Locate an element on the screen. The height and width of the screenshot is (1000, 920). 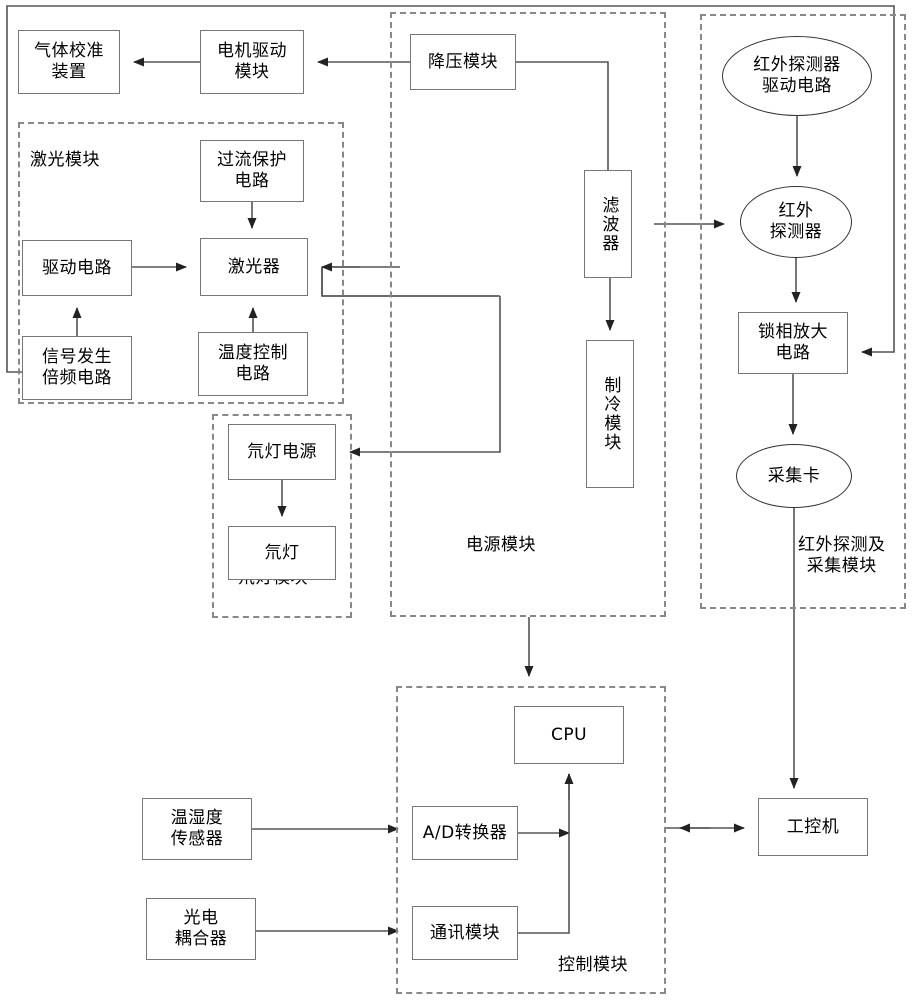
node-lockin_amp: 锁相放大 电路 is located at coordinates (793, 343).